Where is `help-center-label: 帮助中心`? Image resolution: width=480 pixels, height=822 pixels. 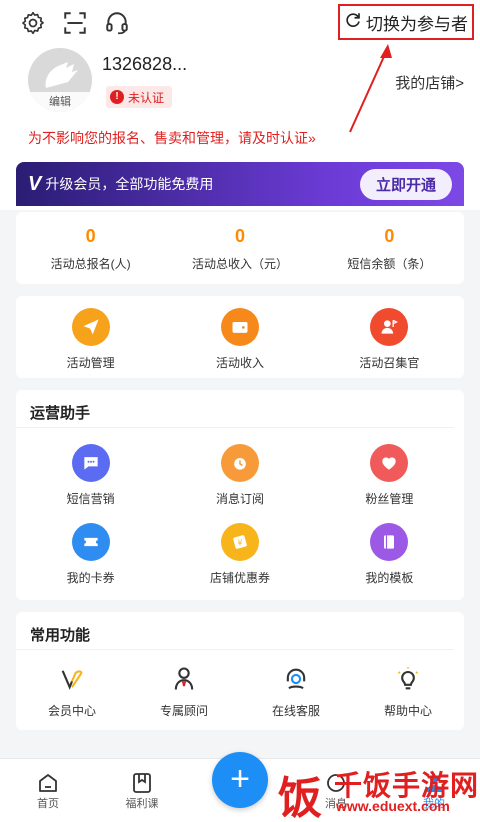 help-center-label: 帮助中心 is located at coordinates (407, 711).